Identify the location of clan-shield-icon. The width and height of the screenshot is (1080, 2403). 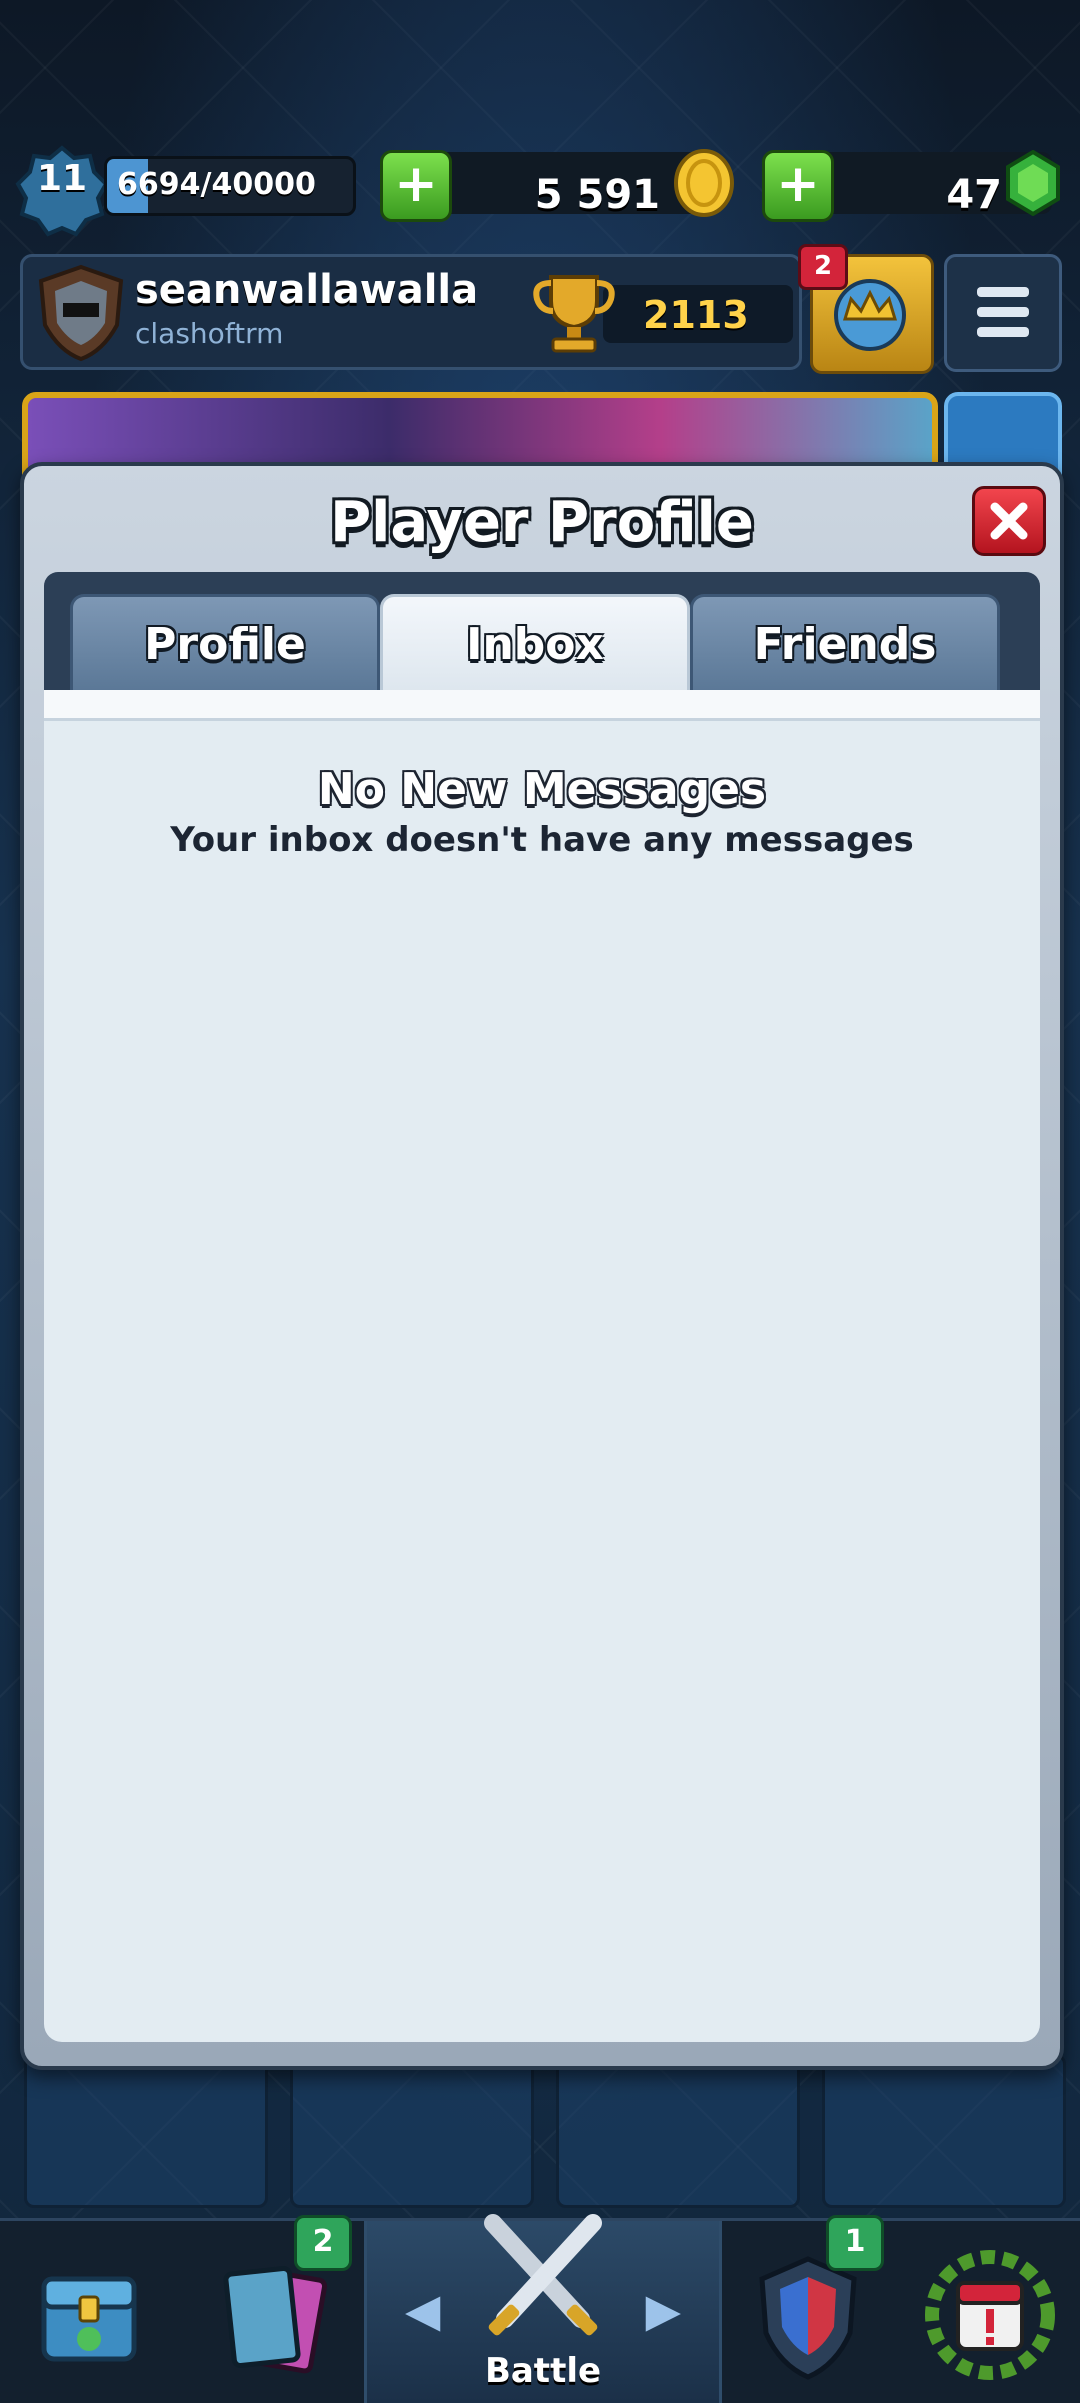
(808, 2318).